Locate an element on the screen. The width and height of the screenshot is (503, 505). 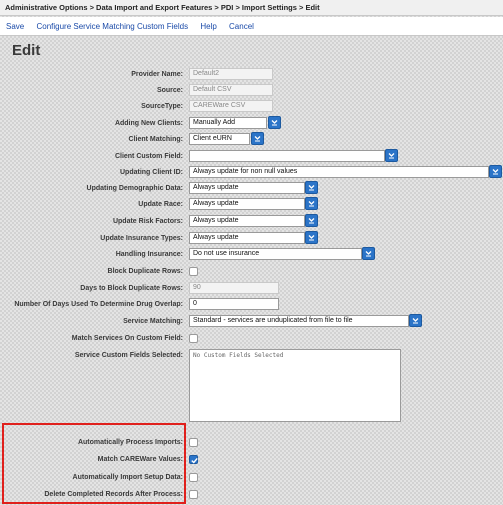
update-risk-row: Update Risk Factors: Always update is located at coordinates (251, 221).